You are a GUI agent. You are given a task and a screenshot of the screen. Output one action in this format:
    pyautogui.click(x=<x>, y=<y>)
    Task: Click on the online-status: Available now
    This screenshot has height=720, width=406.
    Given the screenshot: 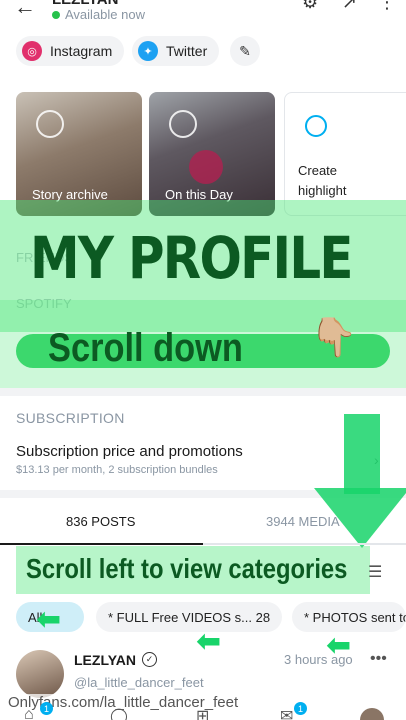 What is the action you would take?
    pyautogui.click(x=98, y=14)
    